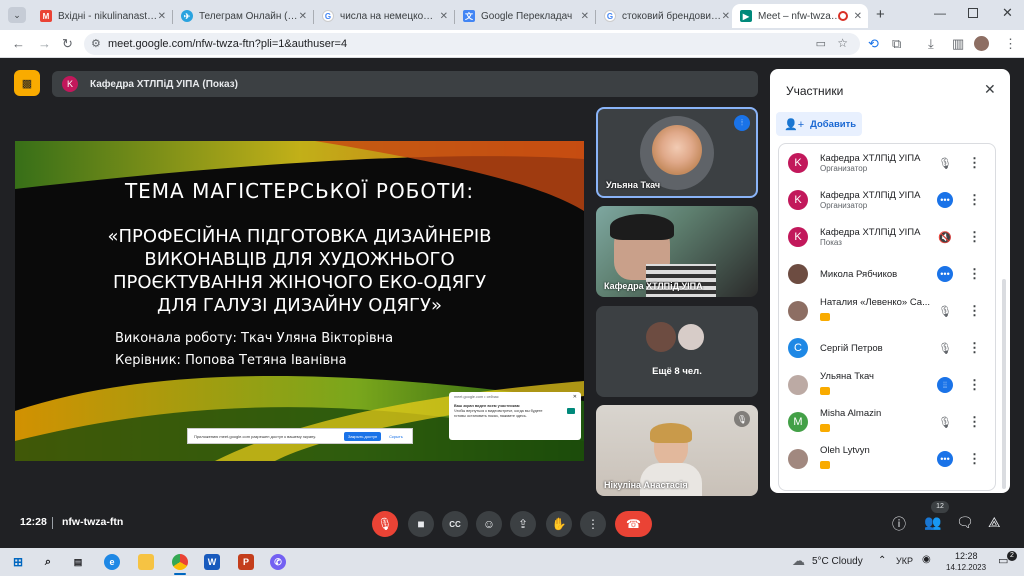 This screenshot has height=576, width=1024. Describe the element at coordinates (390, 16) in the screenshot. I see `tab-title: числа на немецком - По` at that location.